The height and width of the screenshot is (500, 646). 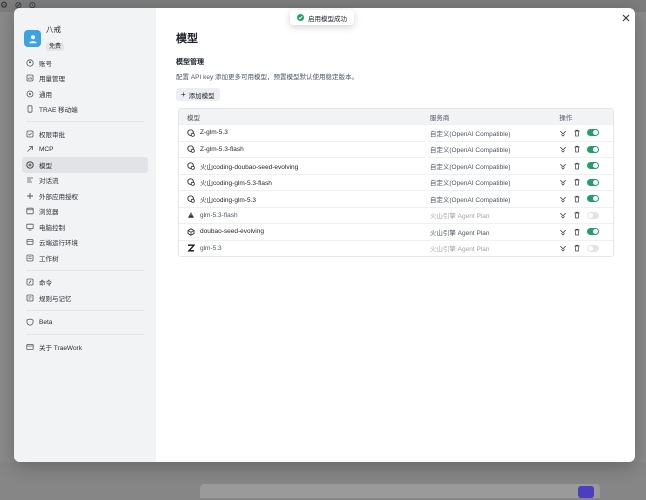 I want to click on sidebar-item-cloud: 云端运行环境, so click(x=85, y=243).